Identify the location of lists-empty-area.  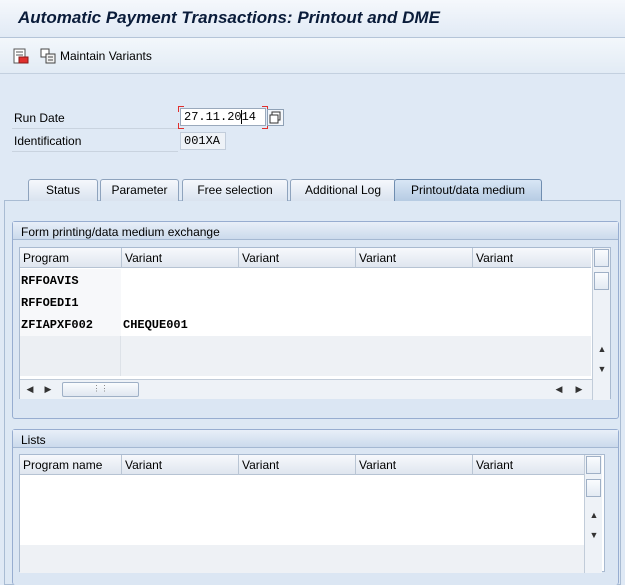
(302, 559).